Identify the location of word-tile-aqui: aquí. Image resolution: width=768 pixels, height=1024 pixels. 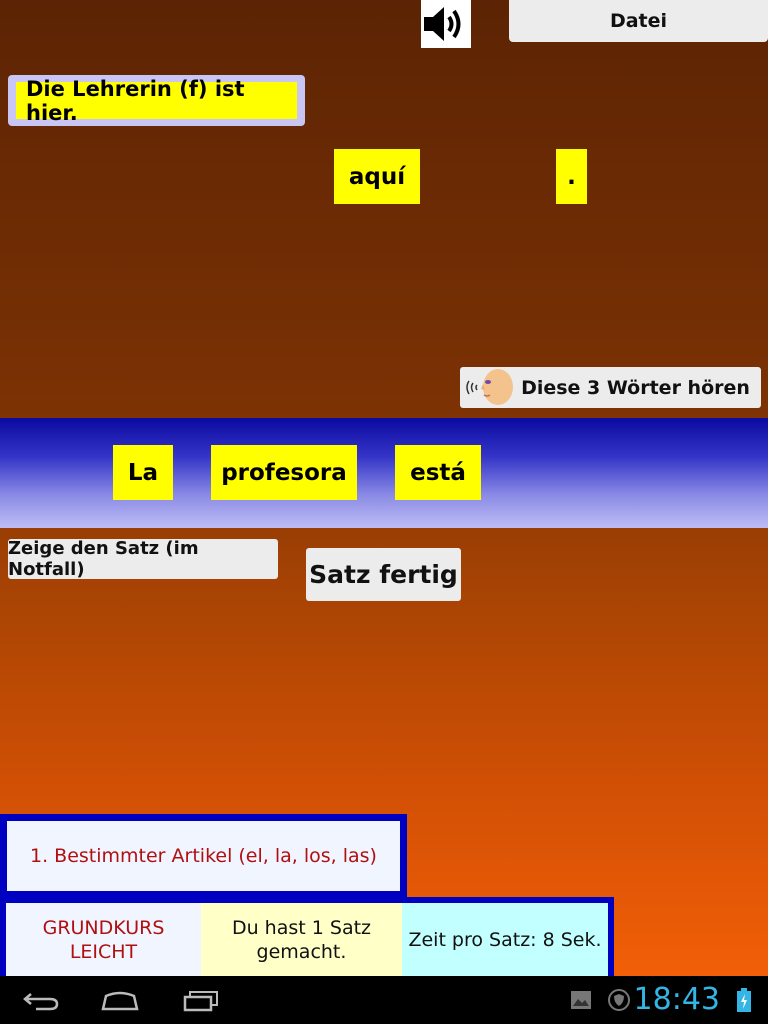
(377, 176).